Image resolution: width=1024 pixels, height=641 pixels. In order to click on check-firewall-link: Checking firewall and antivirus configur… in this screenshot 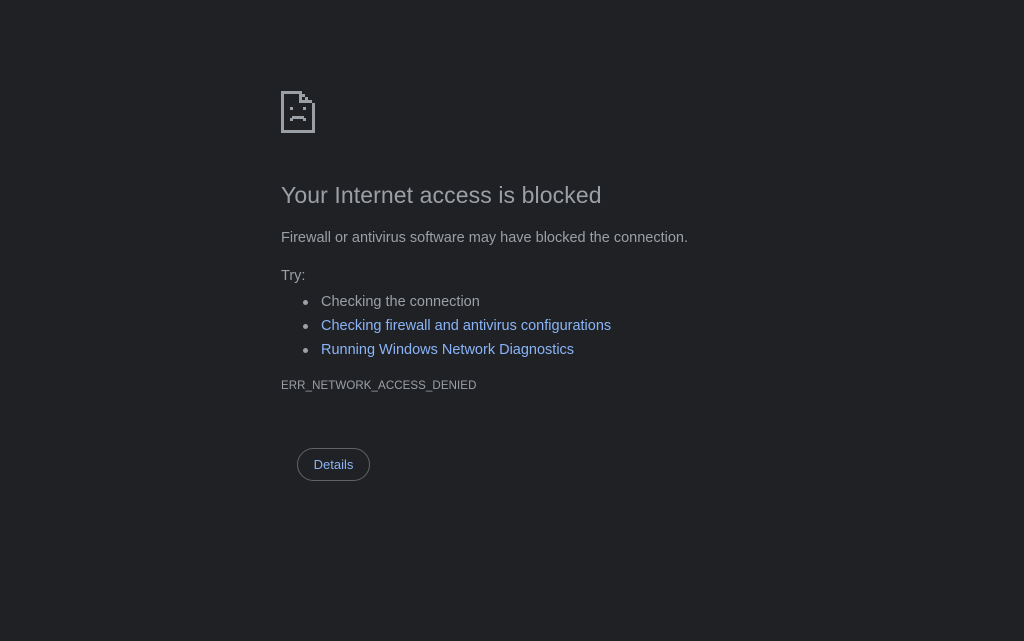, I will do `click(466, 326)`.